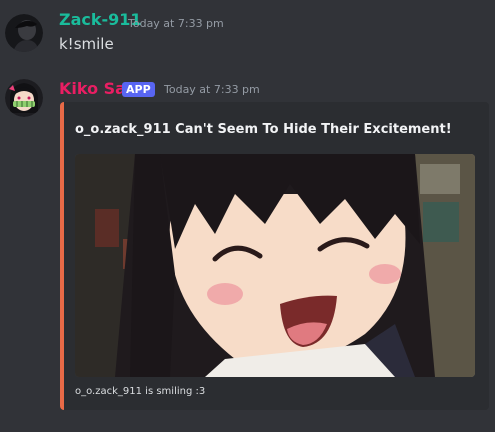  Describe the element at coordinates (24, 33) in the screenshot. I see `avatar-zack` at that location.